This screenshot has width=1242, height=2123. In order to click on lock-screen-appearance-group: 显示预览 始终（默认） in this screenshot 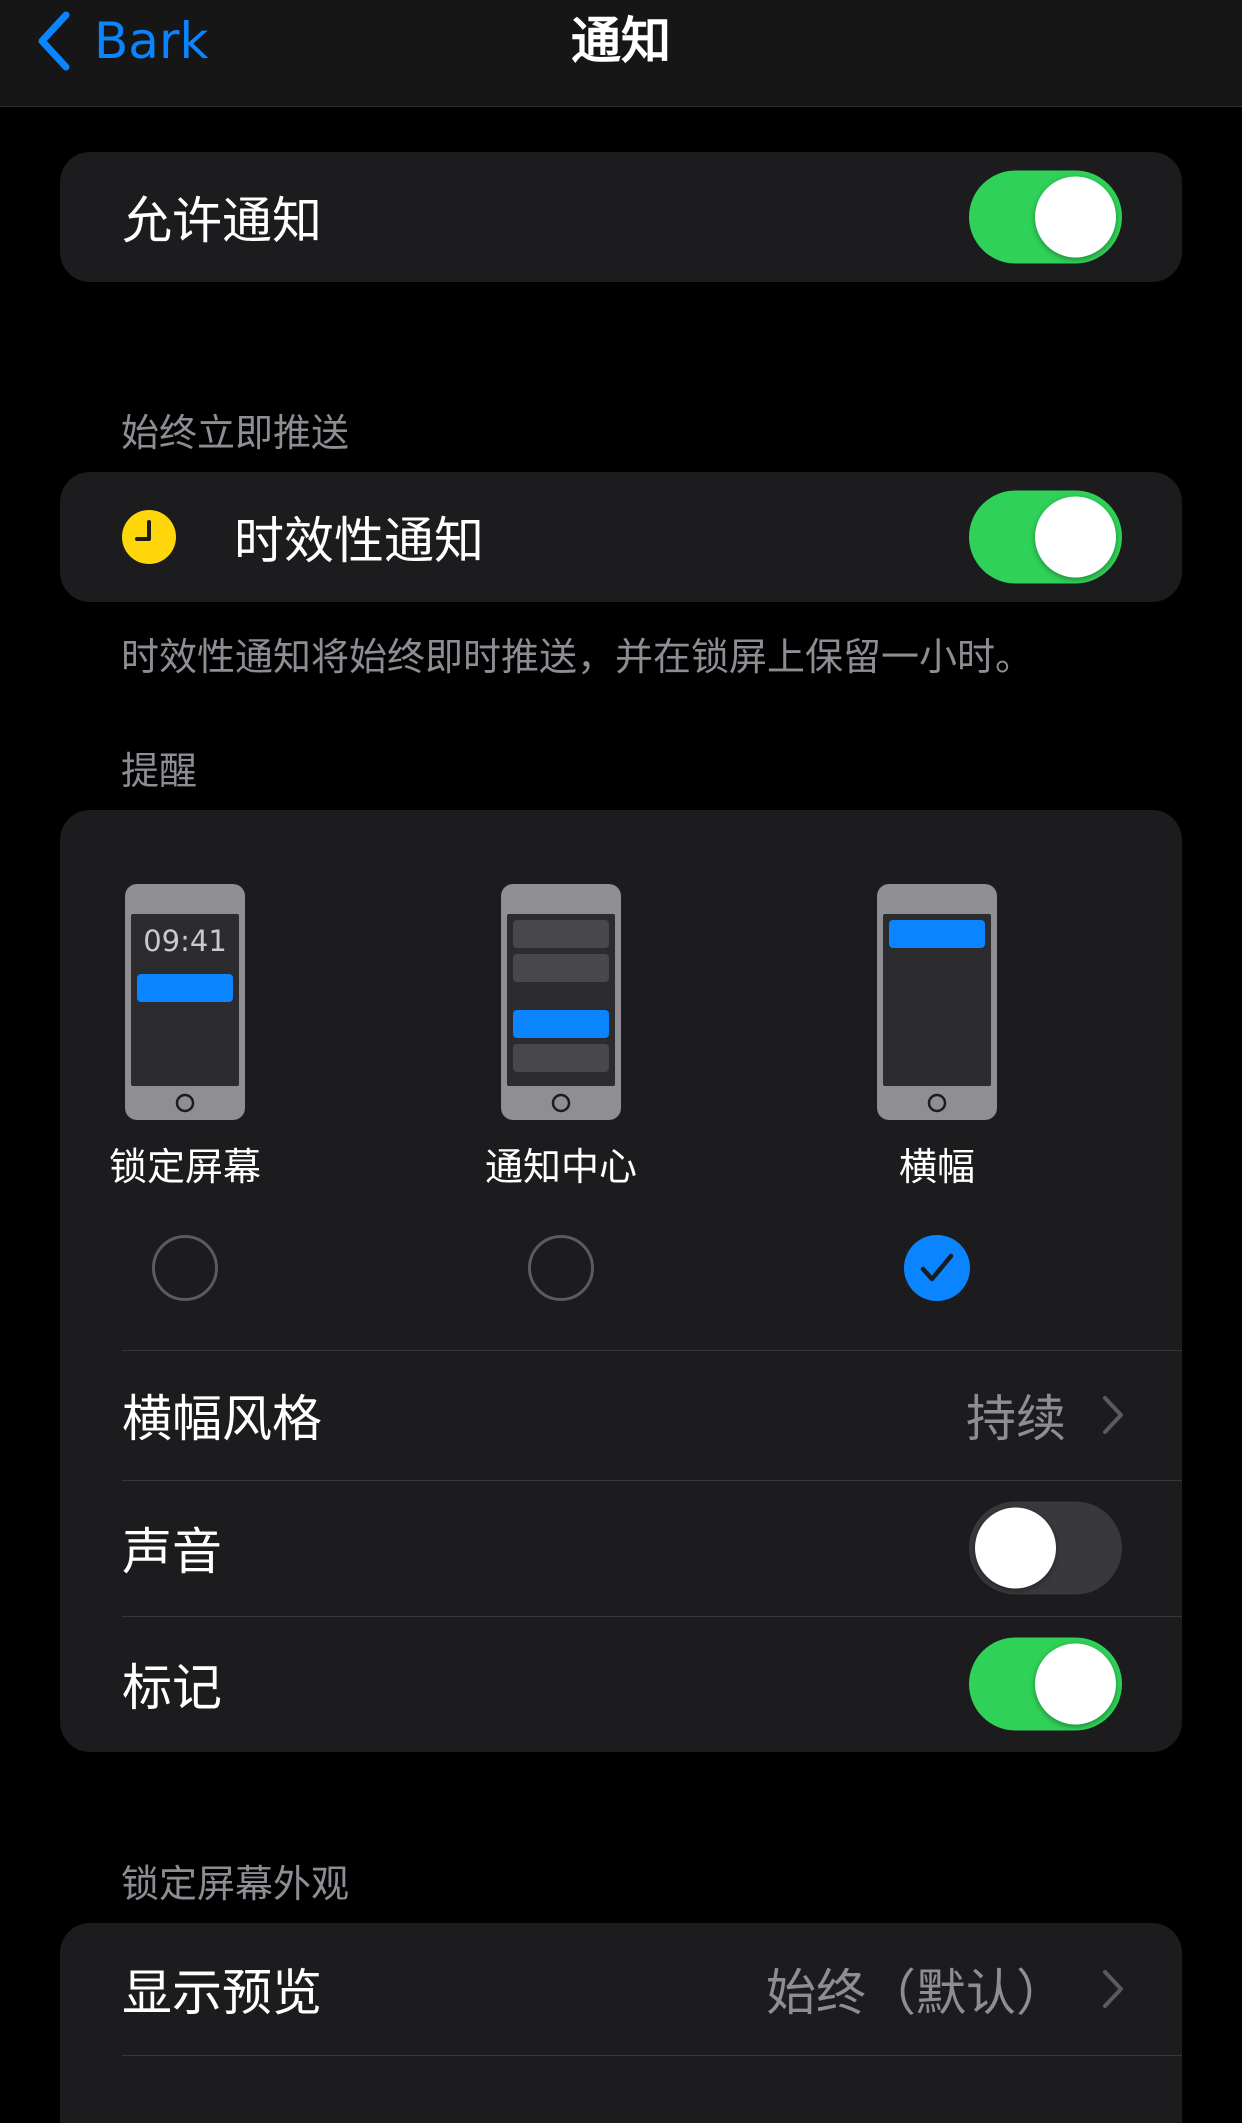, I will do `click(621, 2023)`.